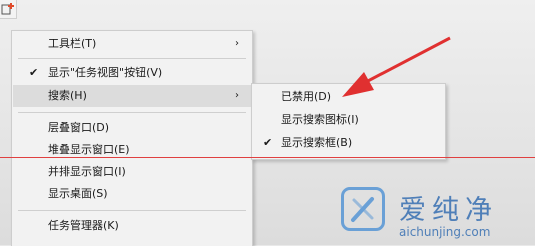 Image resolution: width=535 pixels, height=246 pixels. Describe the element at coordinates (363, 209) in the screenshot. I see `watermark-logo-icon` at that location.